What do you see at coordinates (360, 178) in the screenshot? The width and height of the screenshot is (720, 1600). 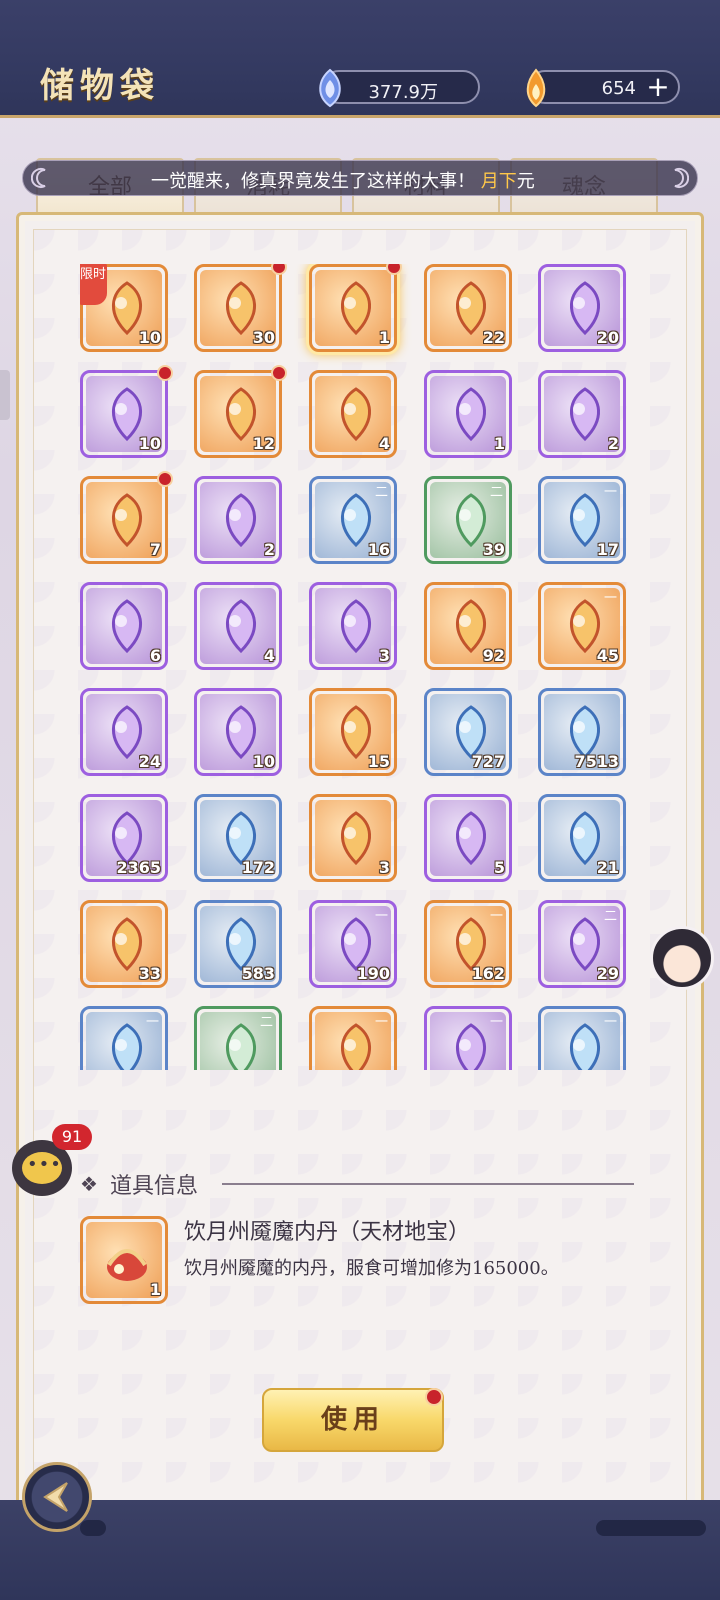 I see `announcement-marquee: 一觉醒来，修真界竟发生了这样的大事！ 月下元` at bounding box center [360, 178].